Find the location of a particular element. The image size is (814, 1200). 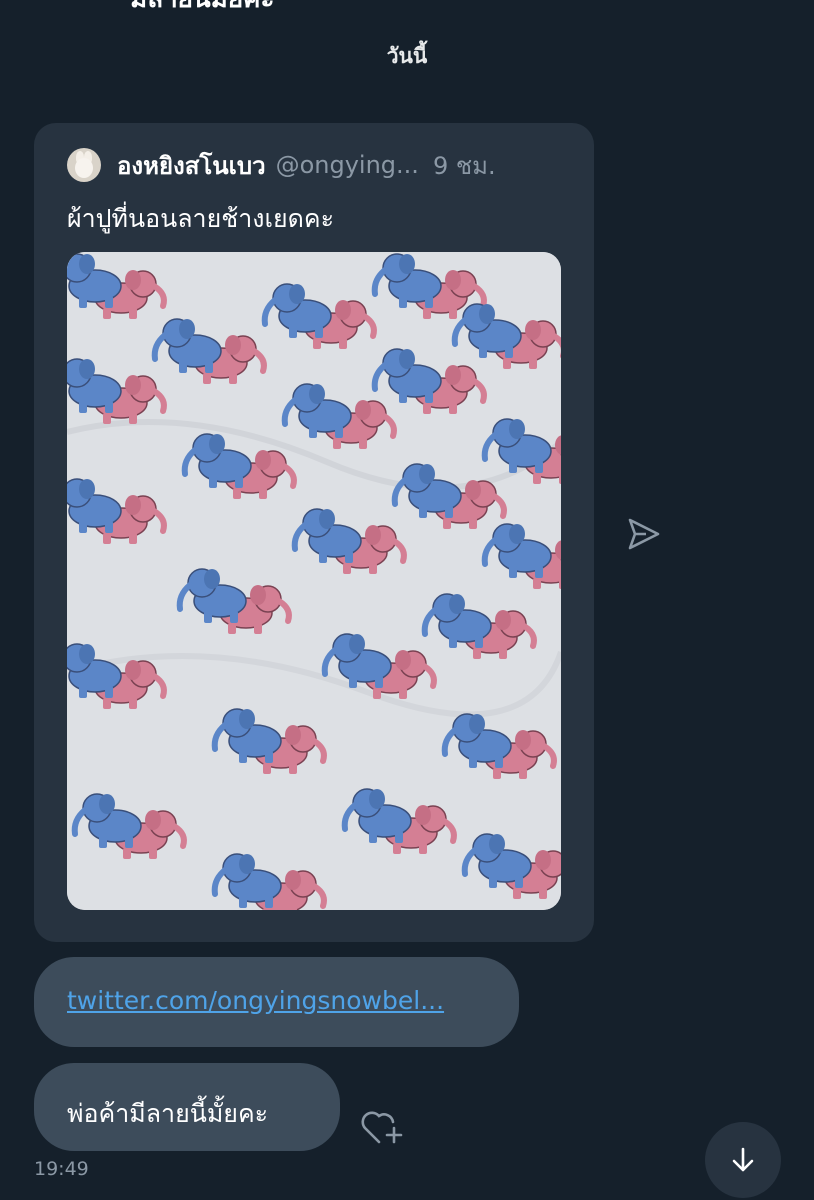

message-text: พ่อค้ามีลายนี้มั้ยคะ is located at coordinates (168, 1113).